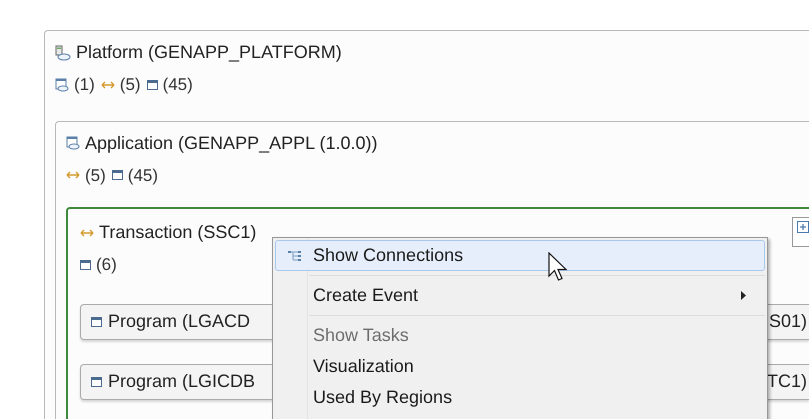 Image resolution: width=809 pixels, height=419 pixels. Describe the element at coordinates (743, 295) in the screenshot. I see `submenu-arrow-icon` at that location.